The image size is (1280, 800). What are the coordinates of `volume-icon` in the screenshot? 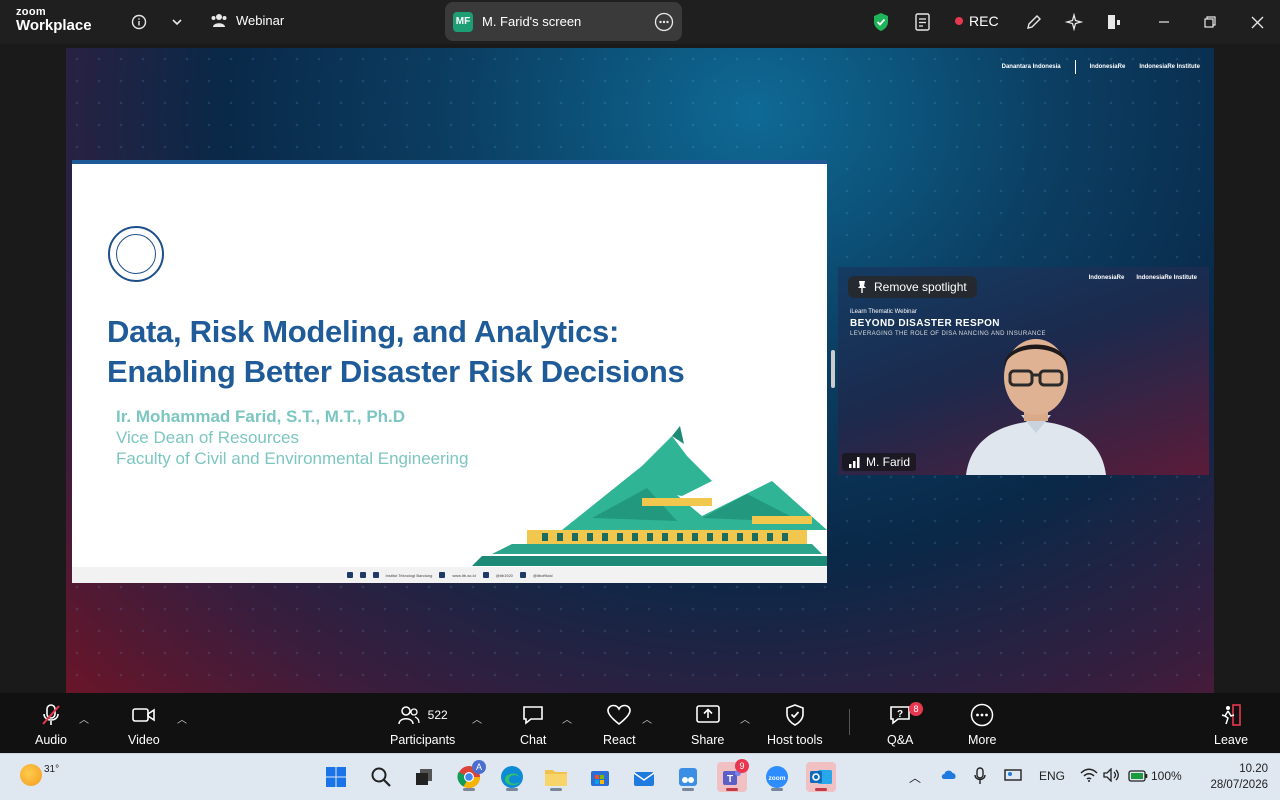 It's located at (1112, 776).